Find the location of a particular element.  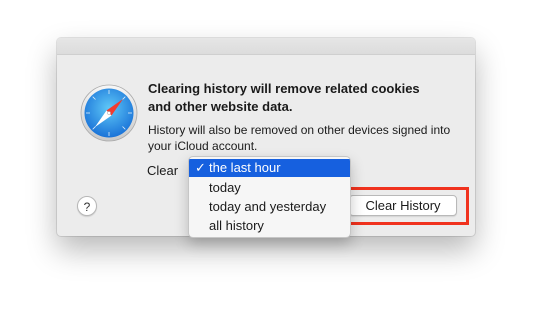

menu-item-label: today and yesterday is located at coordinates (268, 206).